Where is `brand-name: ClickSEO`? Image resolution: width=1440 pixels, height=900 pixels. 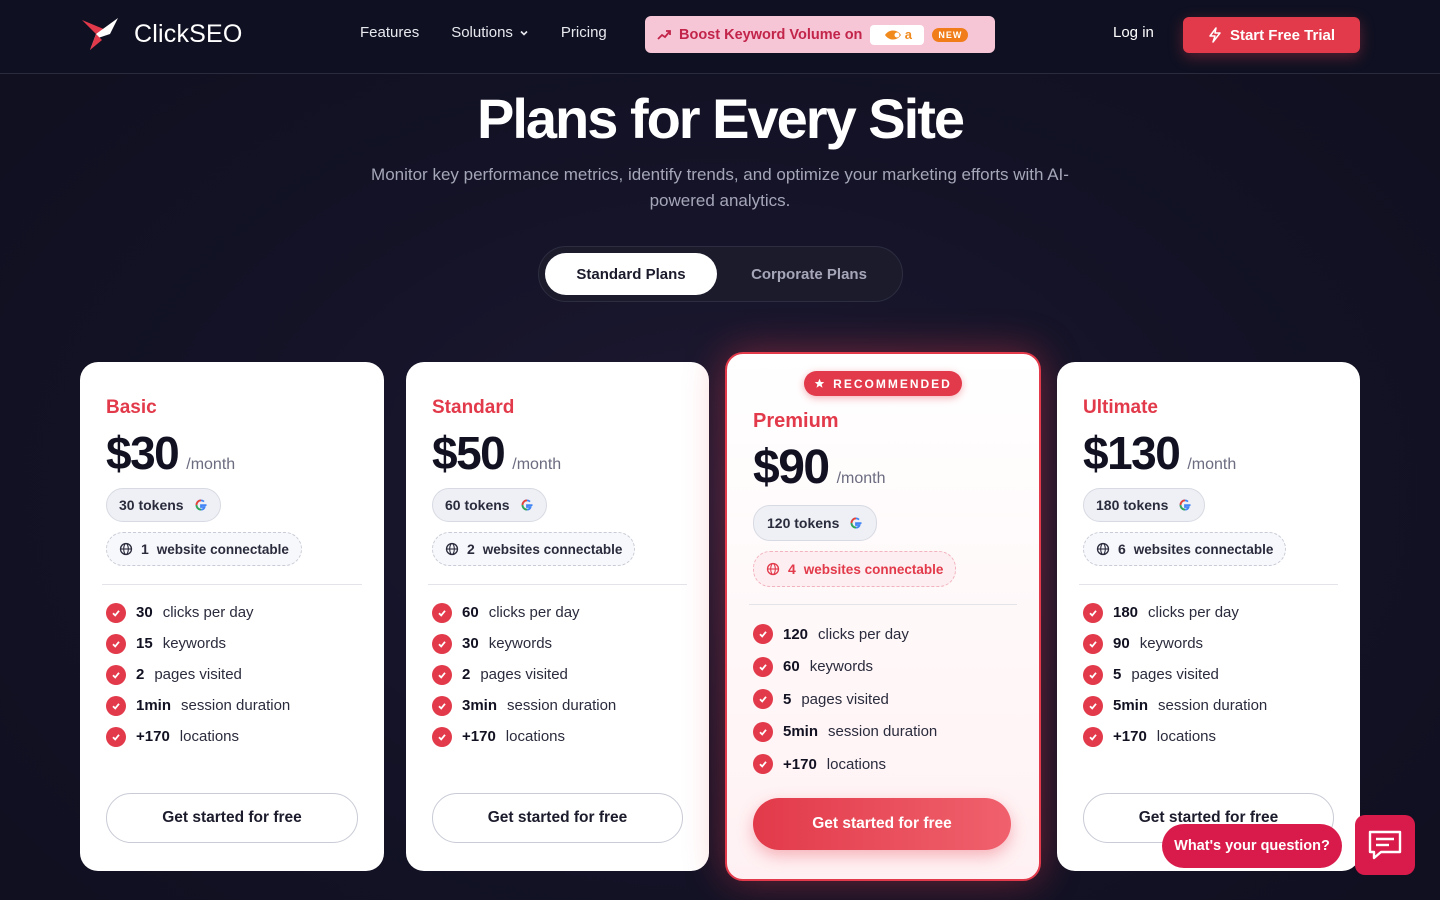
brand-name: ClickSEO is located at coordinates (188, 33).